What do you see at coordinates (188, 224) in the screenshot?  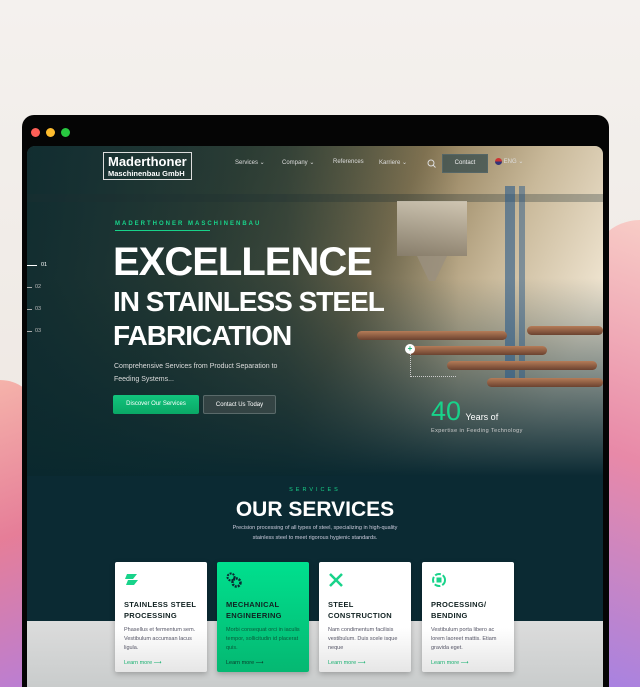 I see `hero-eyebrow: MADERTHONER MASCHINENBAU` at bounding box center [188, 224].